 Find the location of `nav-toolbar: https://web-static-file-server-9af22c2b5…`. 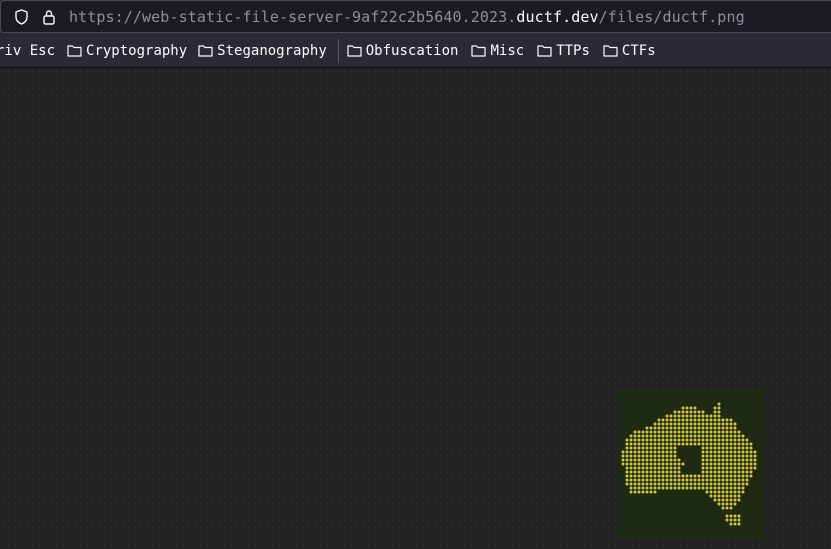

nav-toolbar: https://web-static-file-server-9af22c2b5… is located at coordinates (415, 17).